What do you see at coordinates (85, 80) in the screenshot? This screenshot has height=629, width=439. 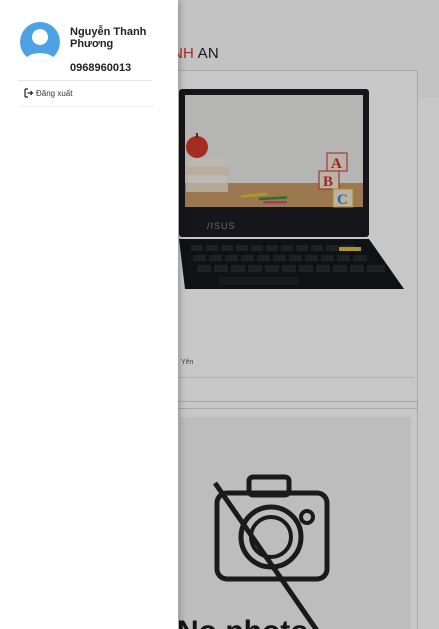 I see `profile-divider` at bounding box center [85, 80].